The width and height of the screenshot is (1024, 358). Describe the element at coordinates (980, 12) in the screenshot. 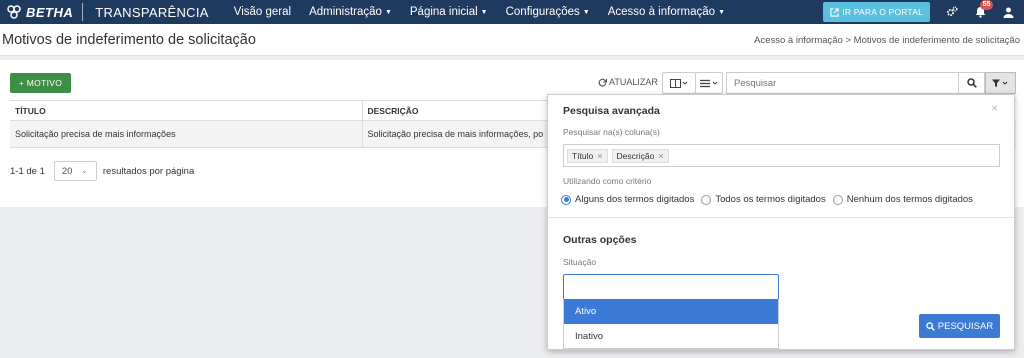

I see `notifications-button: 55` at that location.